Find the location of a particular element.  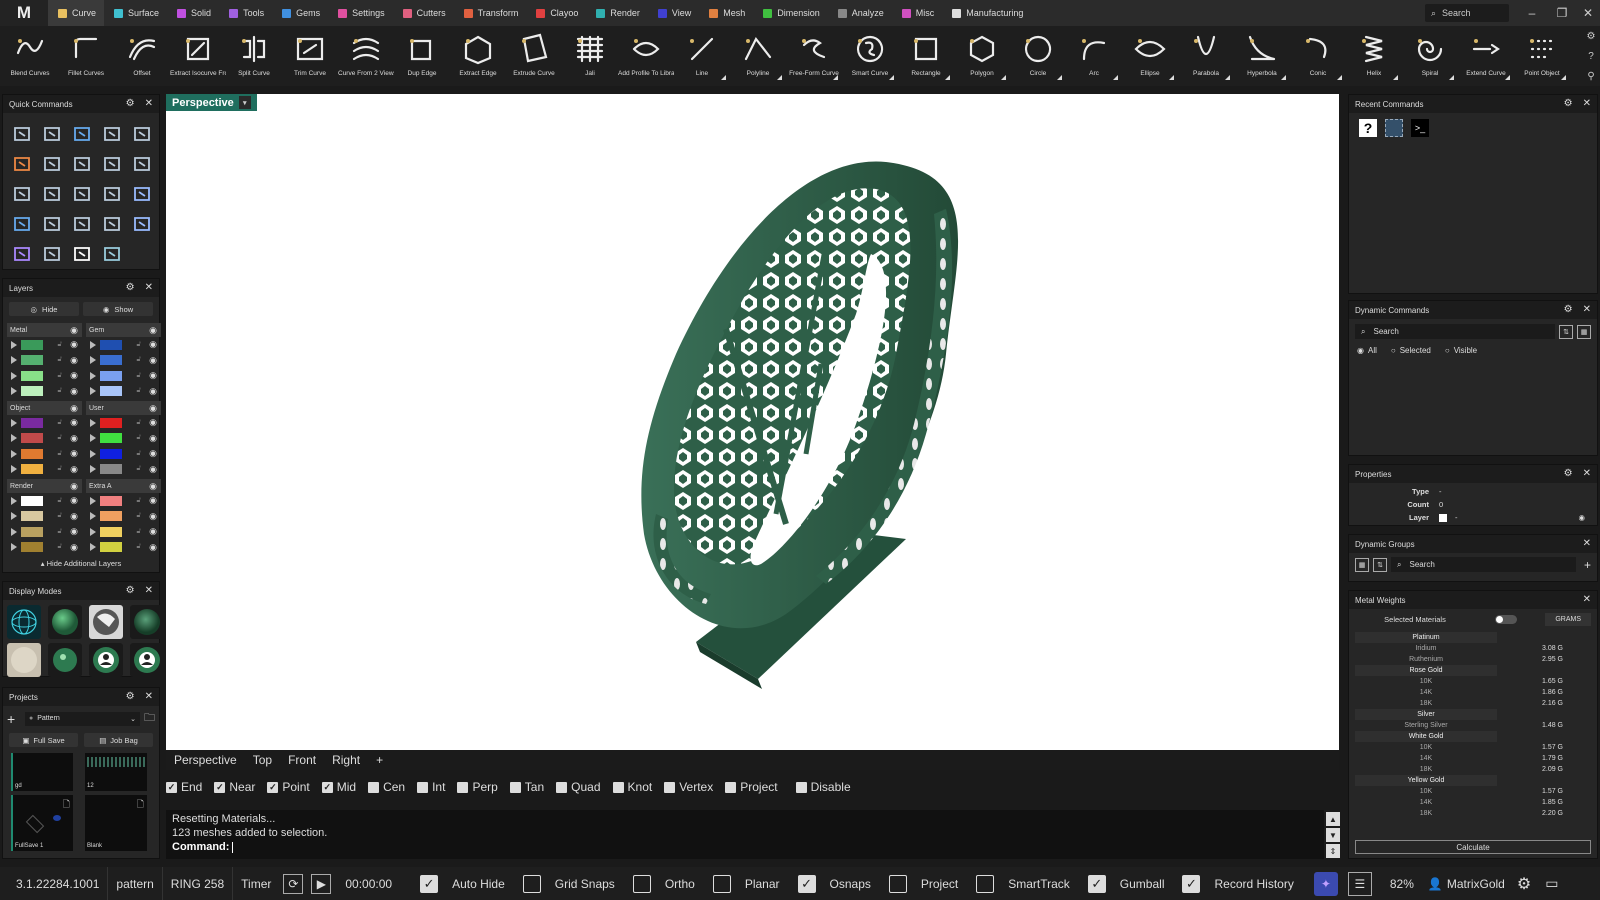

viewport-tab-top: Top is located at coordinates (262, 760).